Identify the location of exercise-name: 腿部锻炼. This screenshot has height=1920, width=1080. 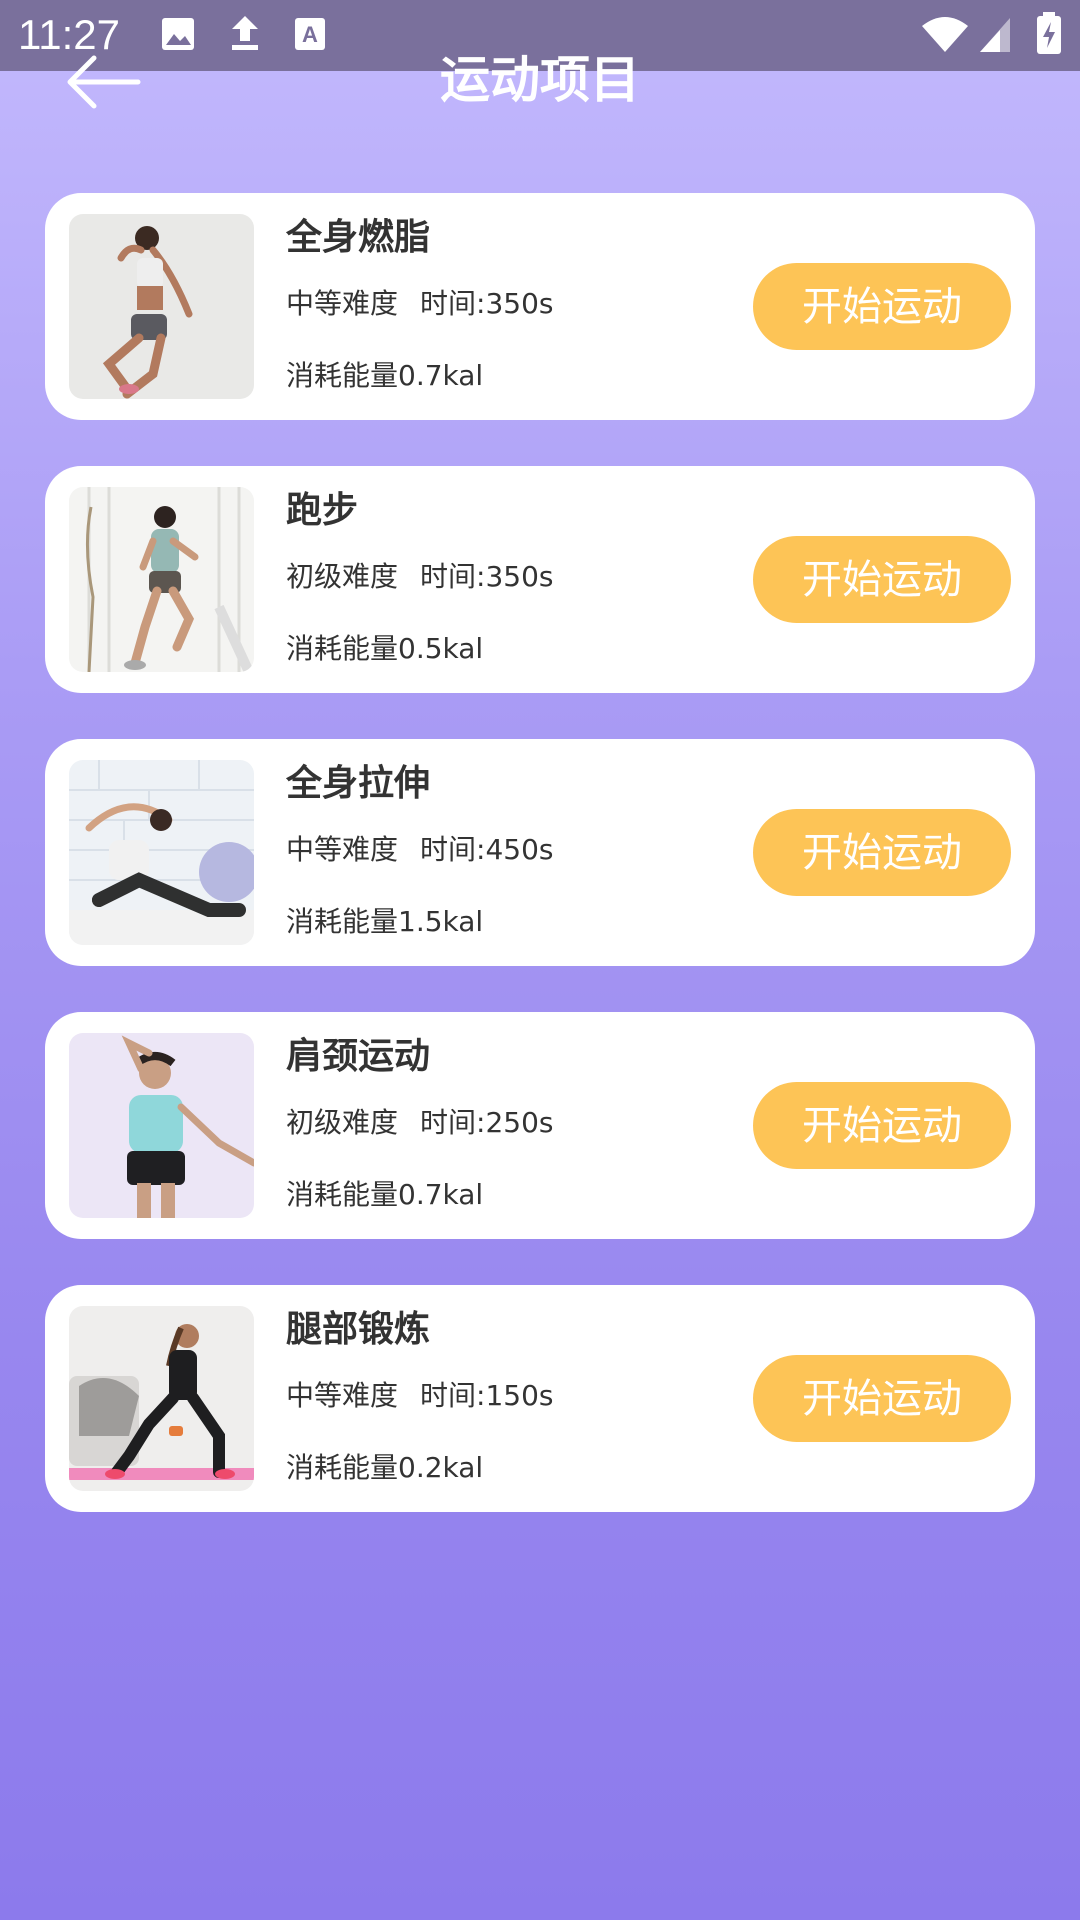
(358, 1329).